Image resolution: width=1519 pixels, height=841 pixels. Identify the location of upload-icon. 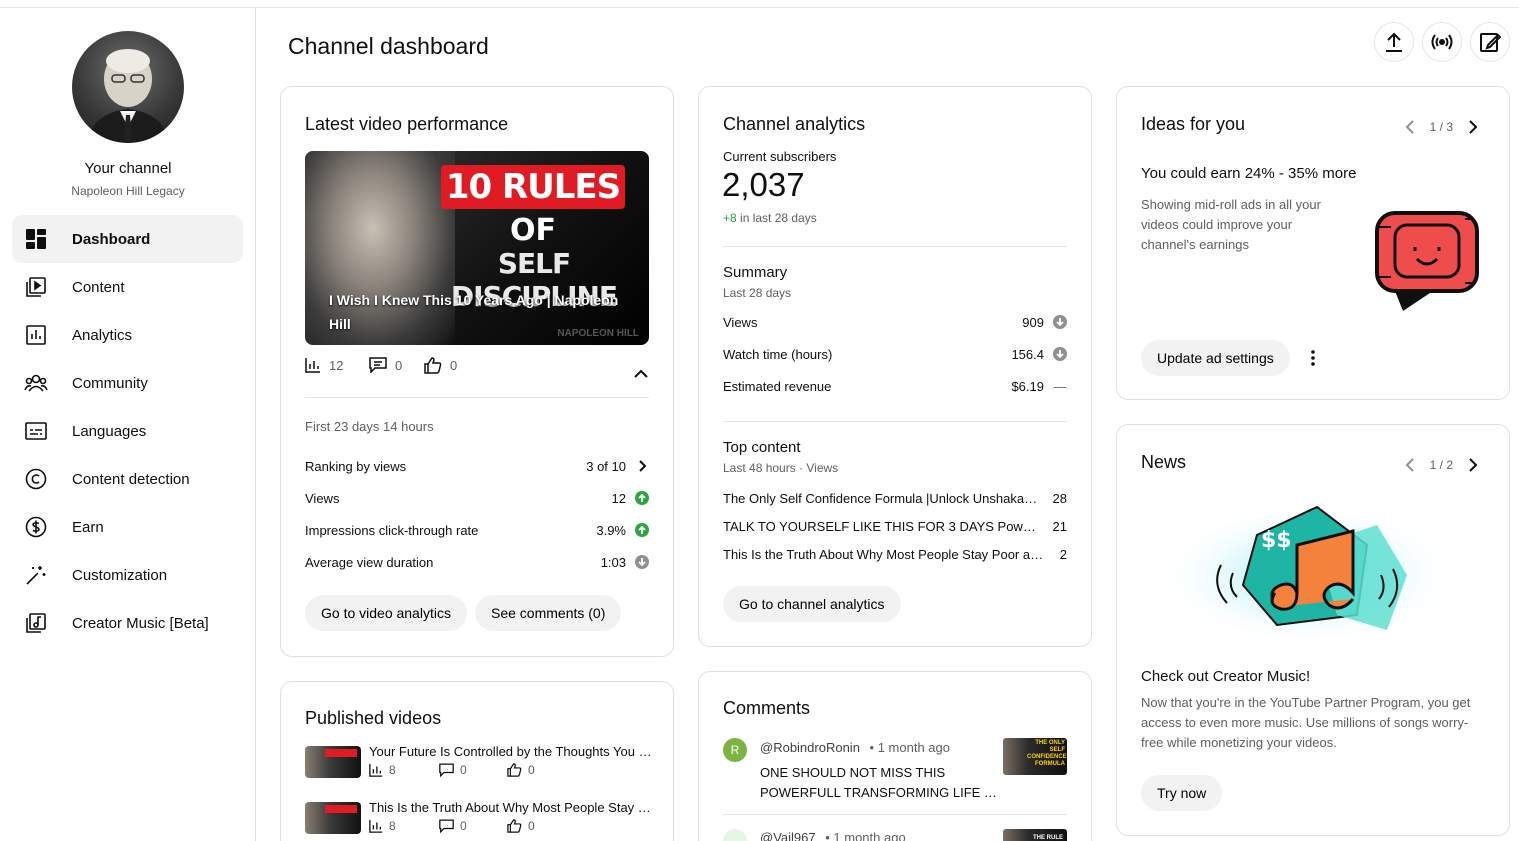
(1394, 42).